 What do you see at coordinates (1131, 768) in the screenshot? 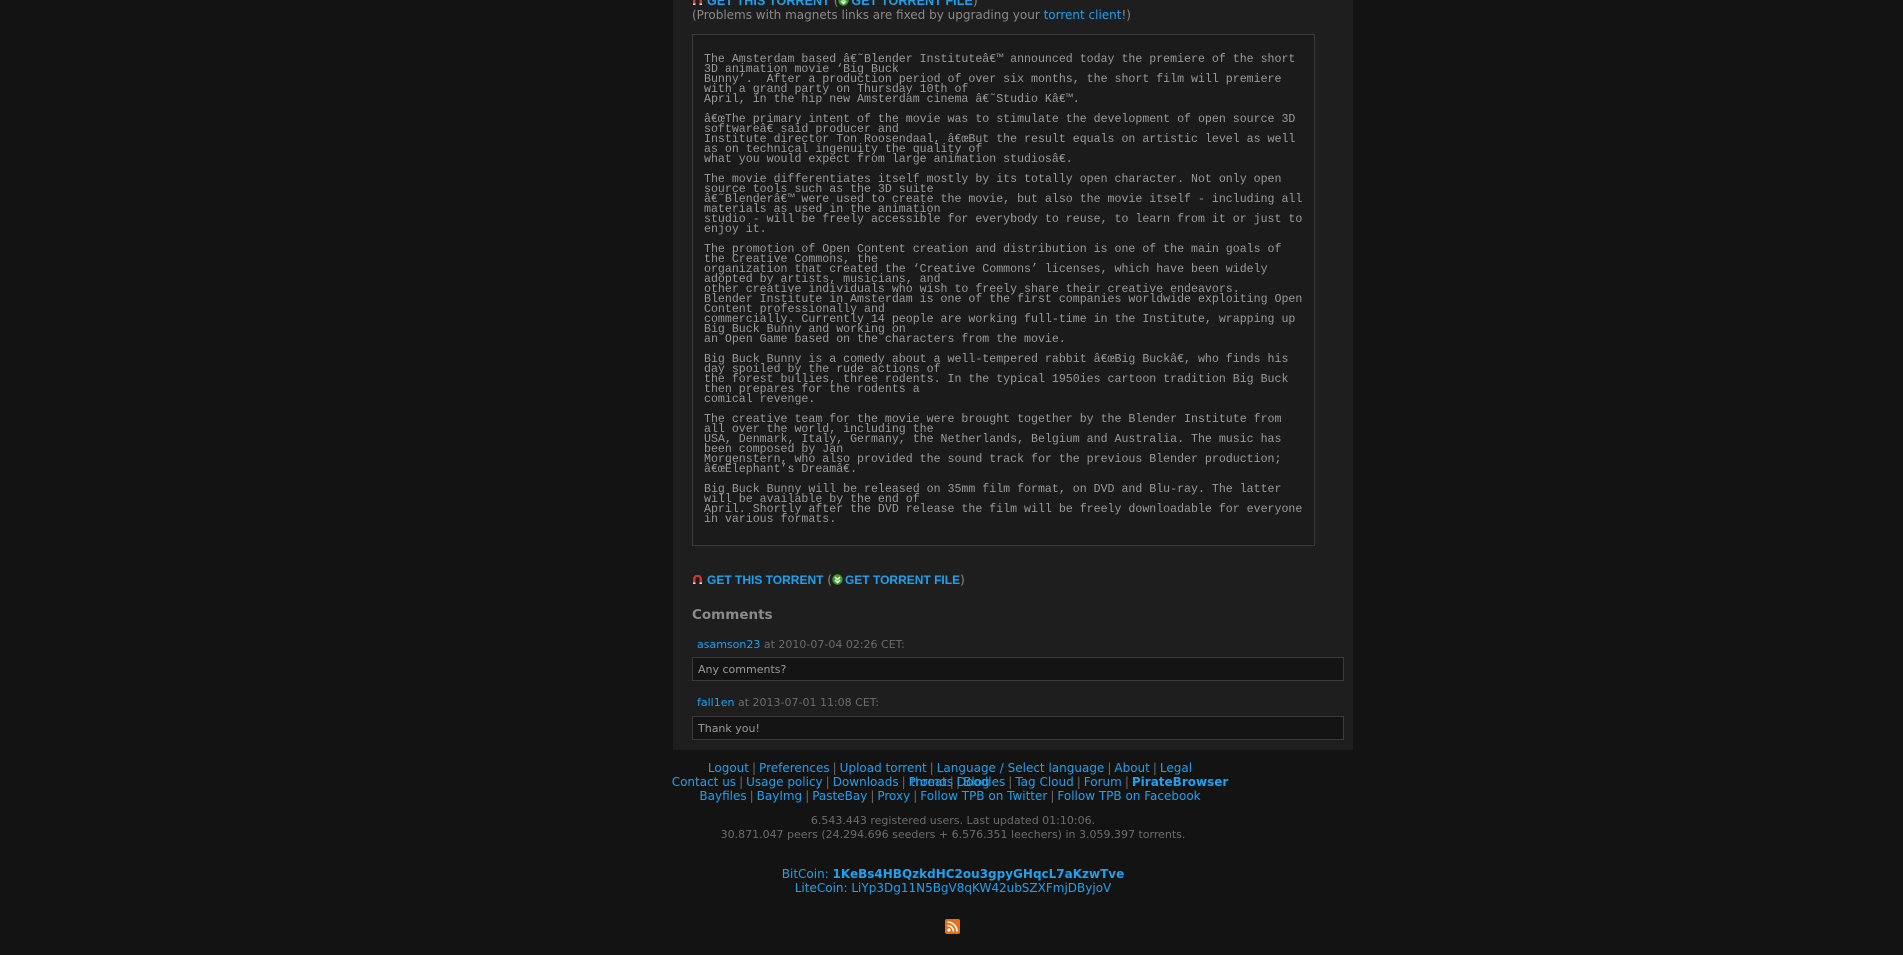
I see `footer-link-about: About` at bounding box center [1131, 768].